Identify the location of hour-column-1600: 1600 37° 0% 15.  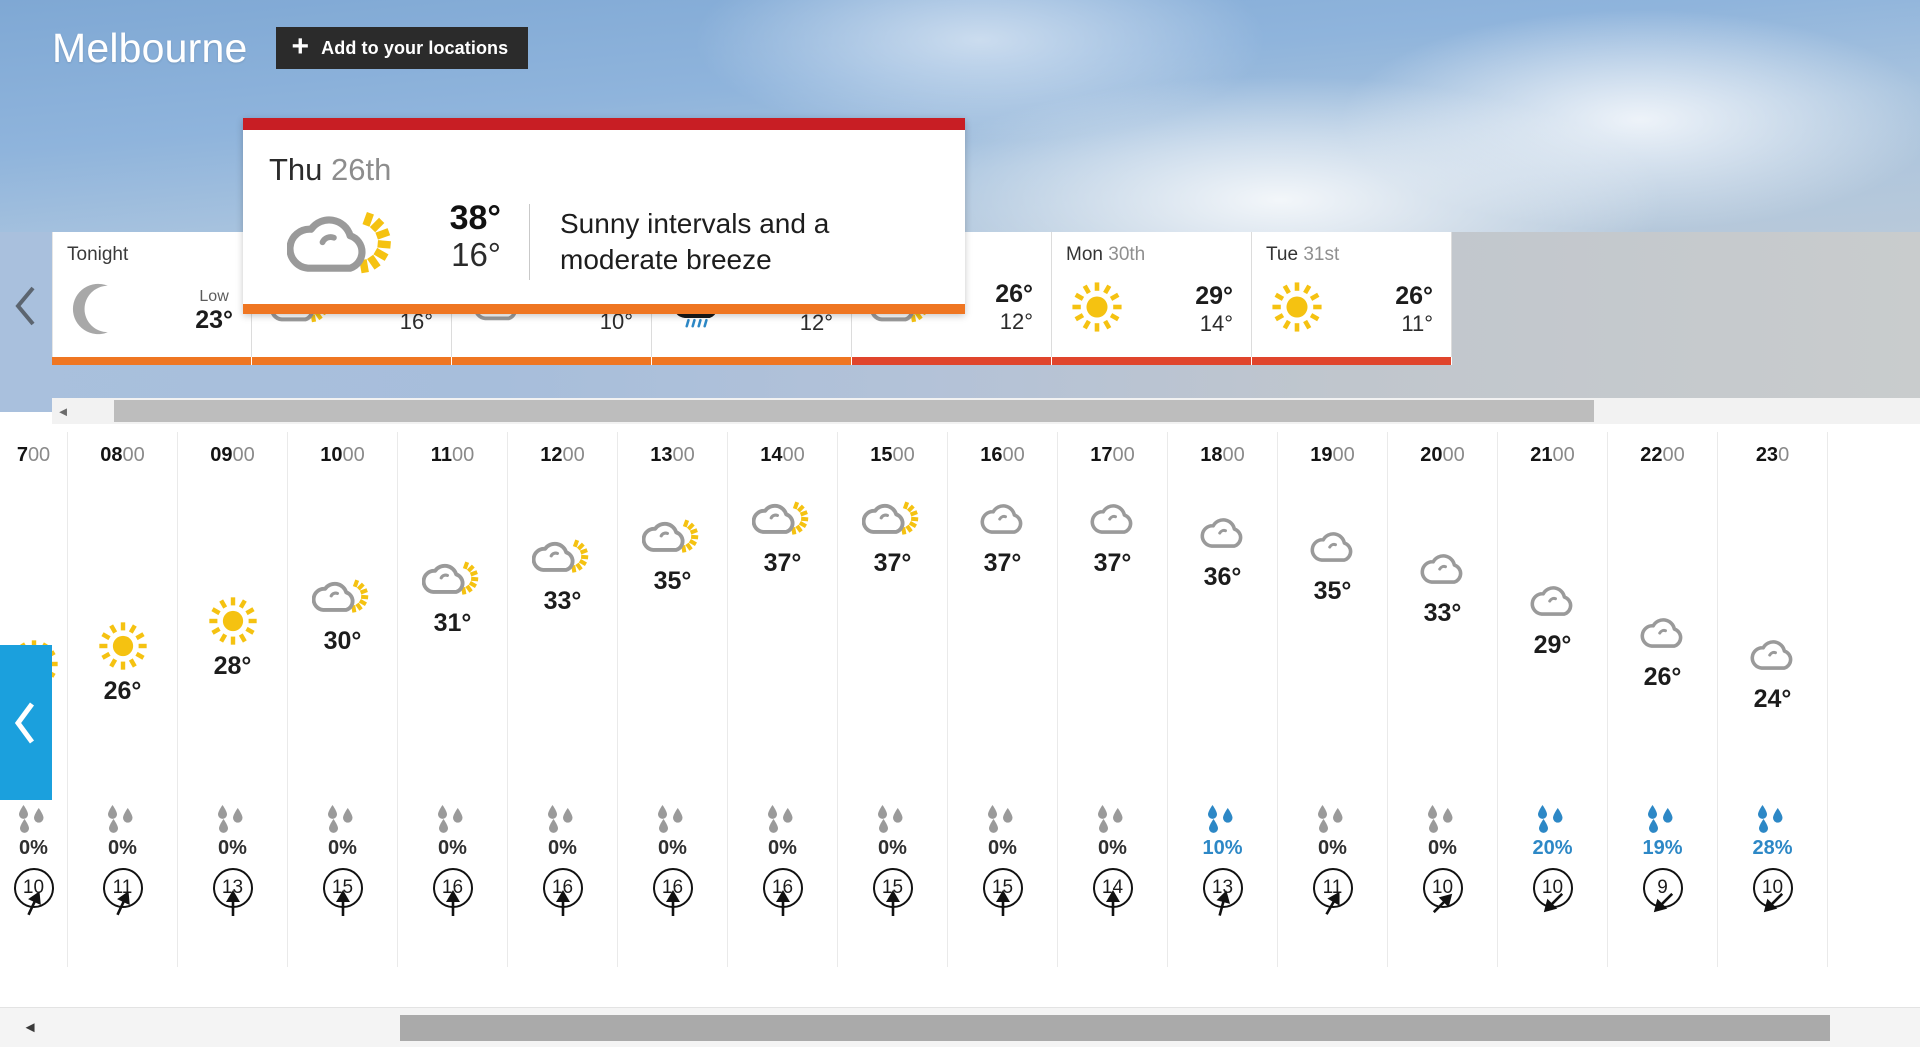
(1003, 699).